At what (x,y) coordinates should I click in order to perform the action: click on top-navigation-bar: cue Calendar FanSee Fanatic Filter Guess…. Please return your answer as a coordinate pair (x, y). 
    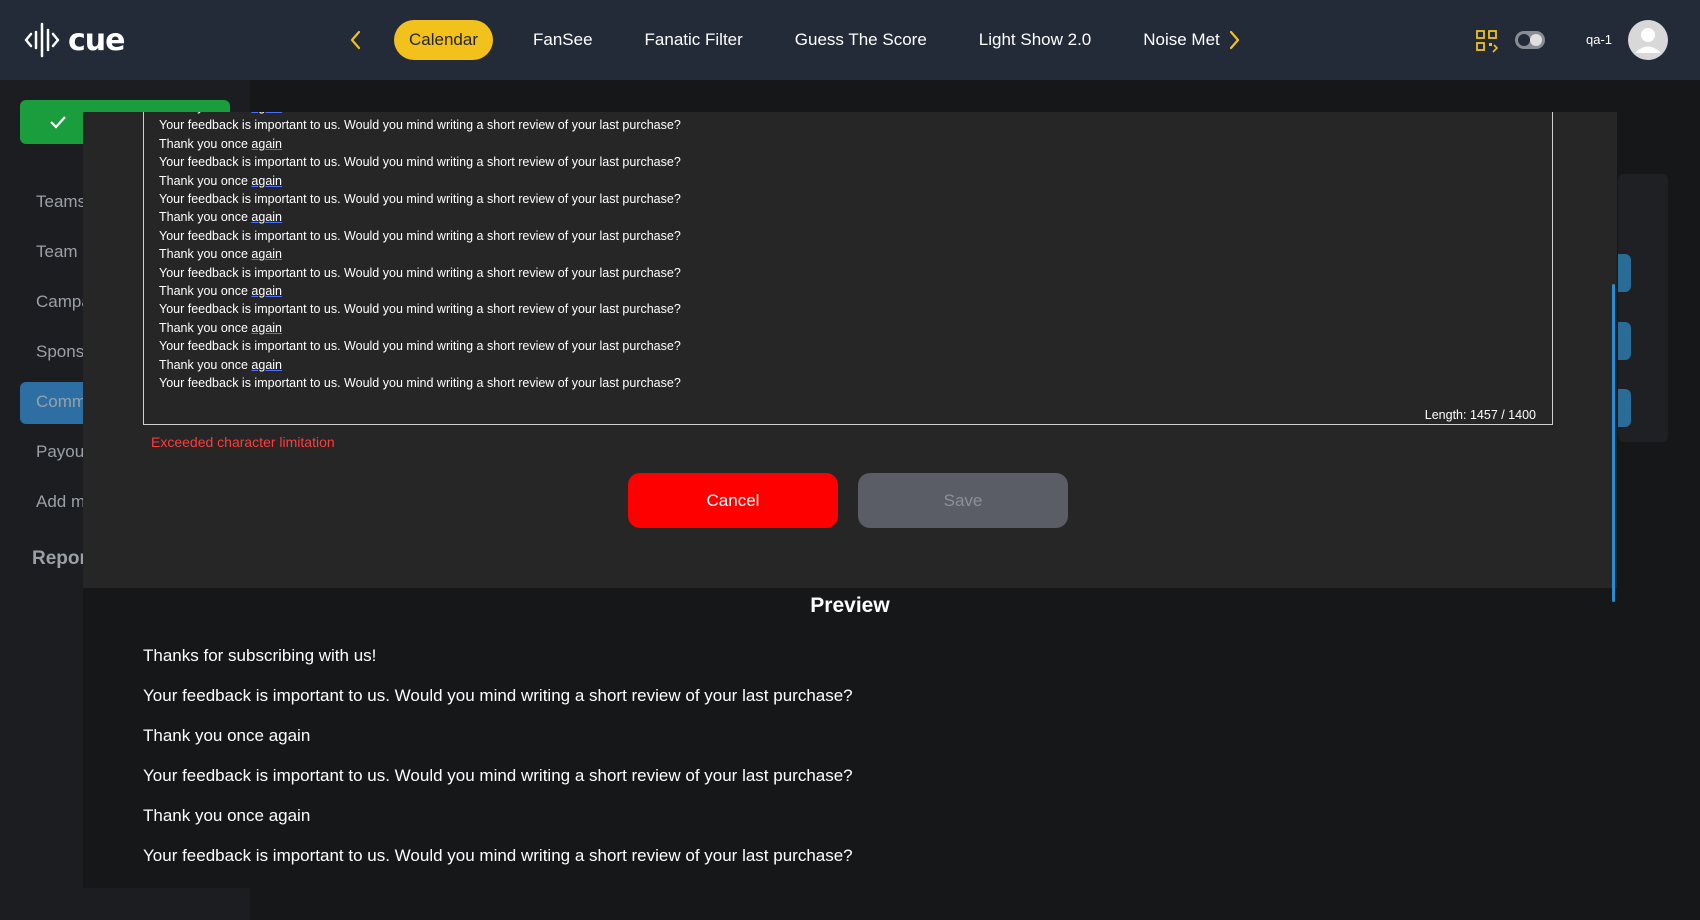
    Looking at the image, I should click on (850, 40).